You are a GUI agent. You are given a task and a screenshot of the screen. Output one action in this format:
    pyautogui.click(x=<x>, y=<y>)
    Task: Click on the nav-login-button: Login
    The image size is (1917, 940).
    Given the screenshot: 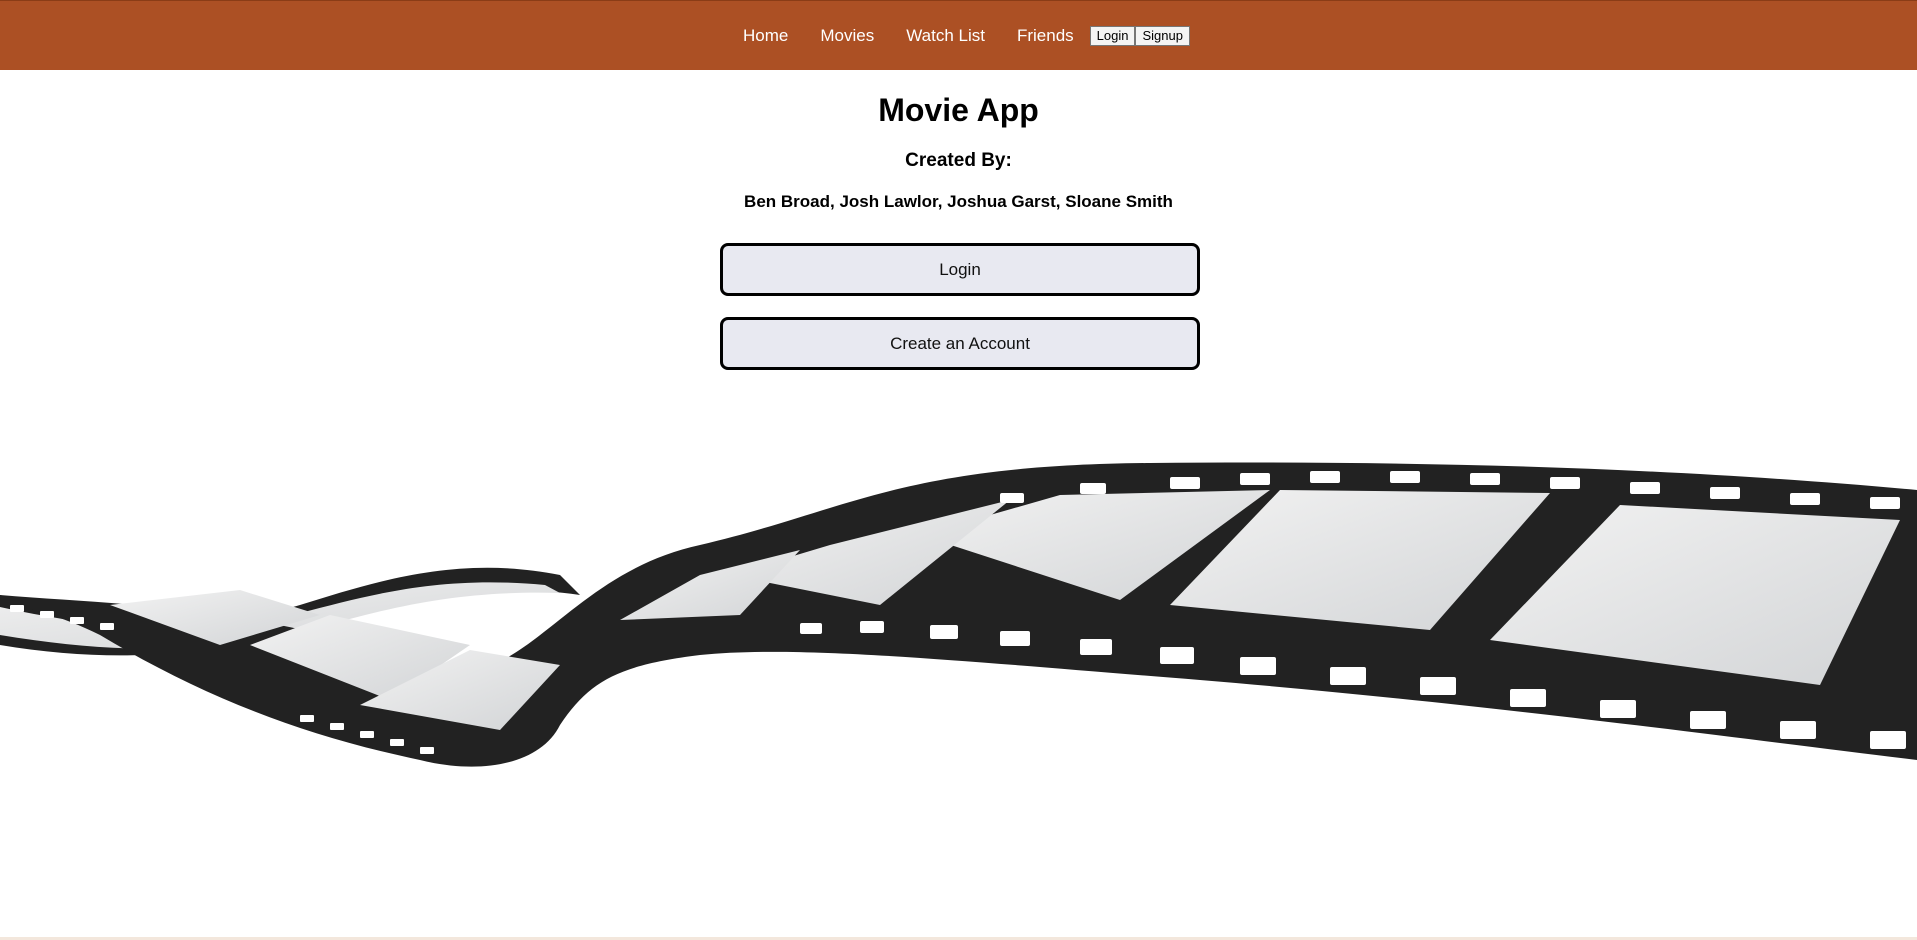 What is the action you would take?
    pyautogui.click(x=1112, y=36)
    